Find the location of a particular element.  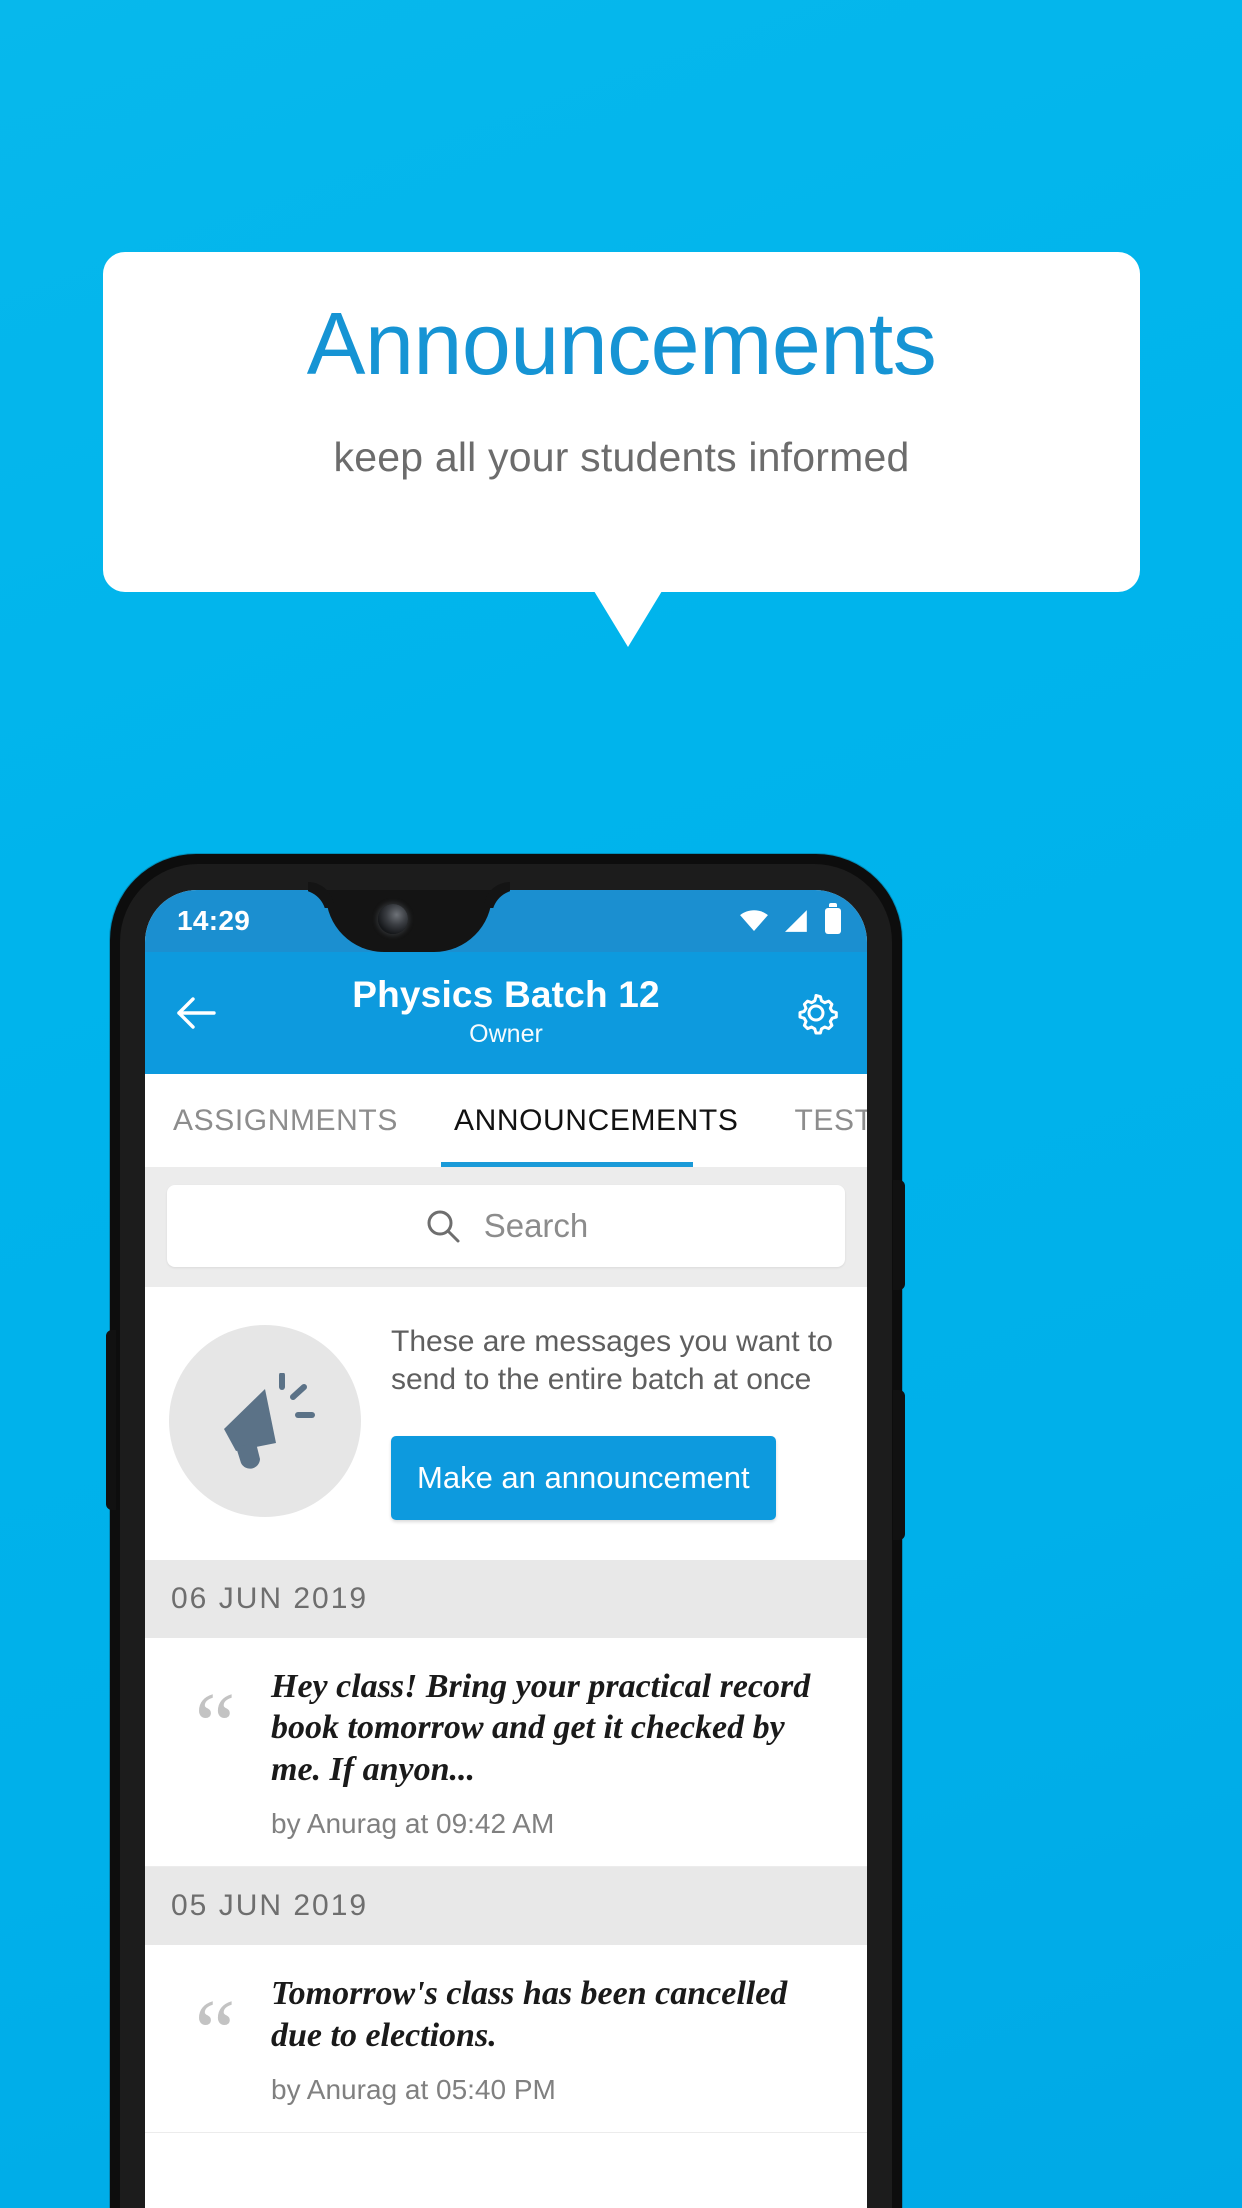

announcement-meta: by Anurag at 09:42 AM is located at coordinates (413, 1824).